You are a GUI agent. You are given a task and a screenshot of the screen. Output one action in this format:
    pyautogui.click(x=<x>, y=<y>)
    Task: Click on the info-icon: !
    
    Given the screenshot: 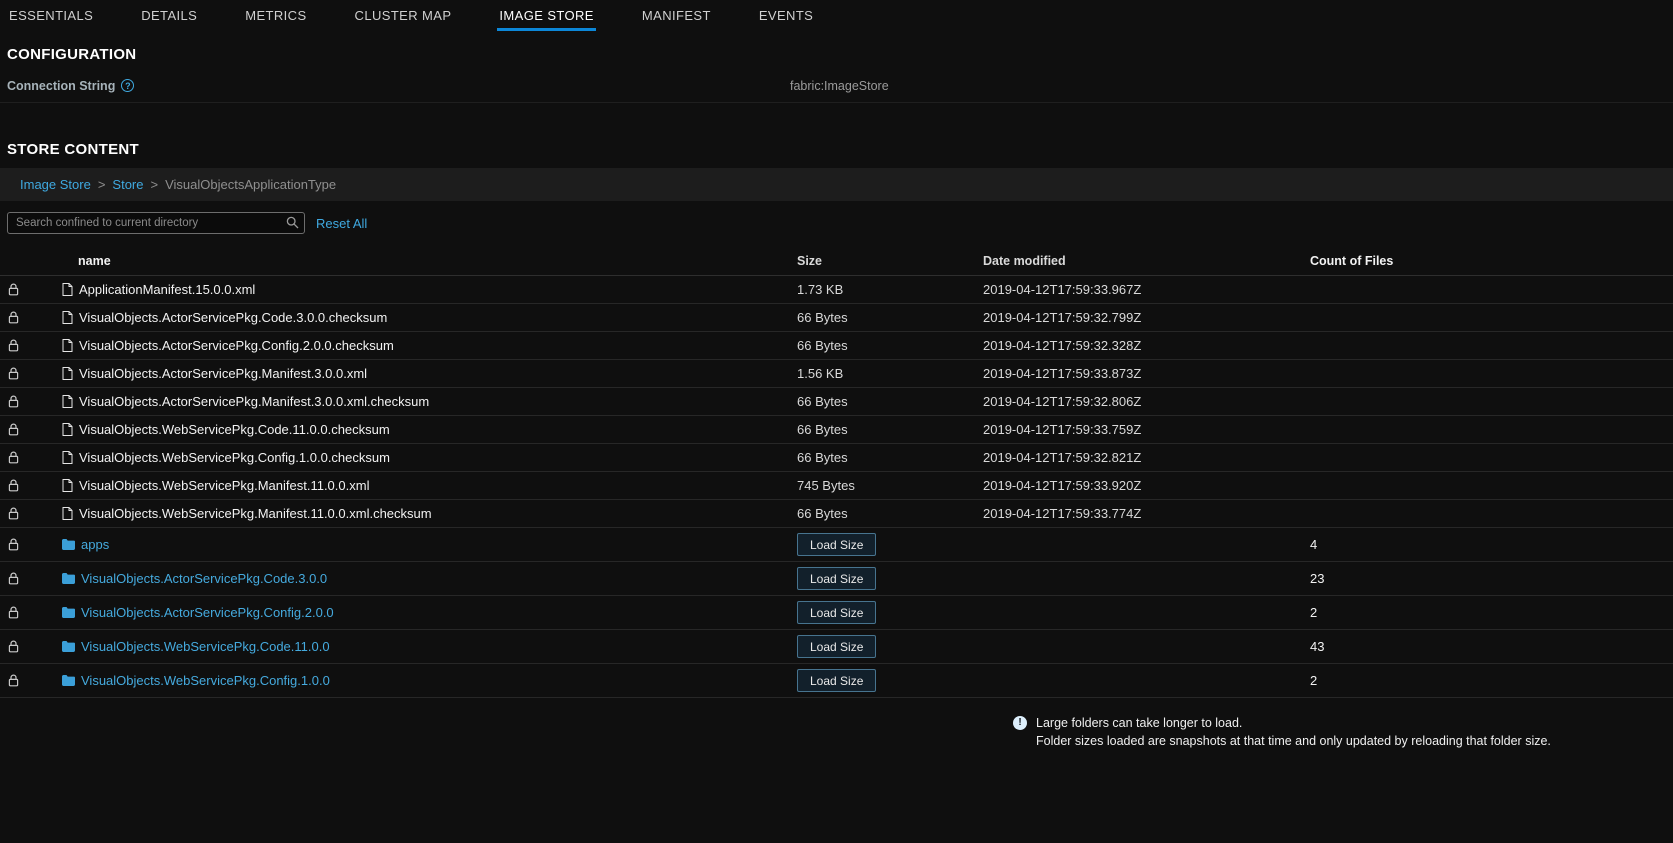 What is the action you would take?
    pyautogui.click(x=1020, y=723)
    